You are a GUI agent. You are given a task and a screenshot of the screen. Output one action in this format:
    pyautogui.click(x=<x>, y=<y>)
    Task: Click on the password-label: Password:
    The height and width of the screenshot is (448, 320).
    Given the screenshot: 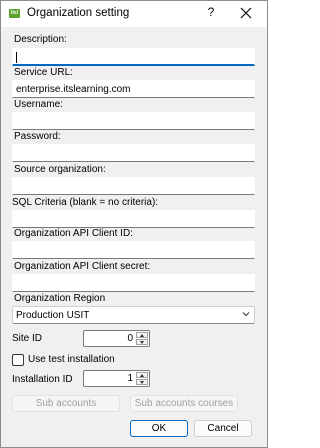 What is the action you would take?
    pyautogui.click(x=37, y=136)
    